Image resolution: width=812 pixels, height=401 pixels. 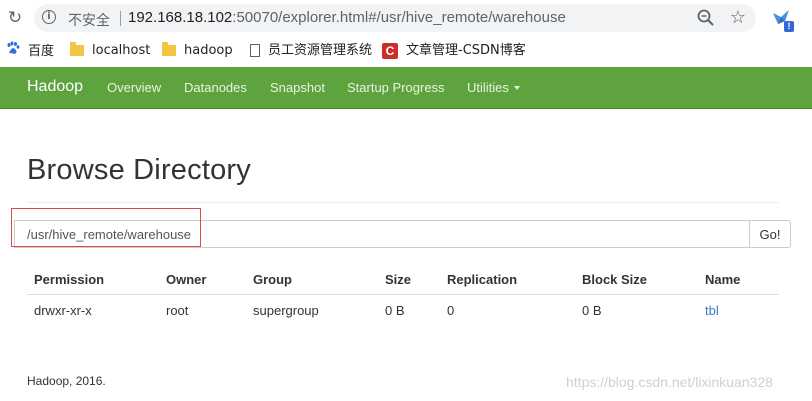 What do you see at coordinates (297, 87) in the screenshot?
I see `nav-snapshot: Snapshot` at bounding box center [297, 87].